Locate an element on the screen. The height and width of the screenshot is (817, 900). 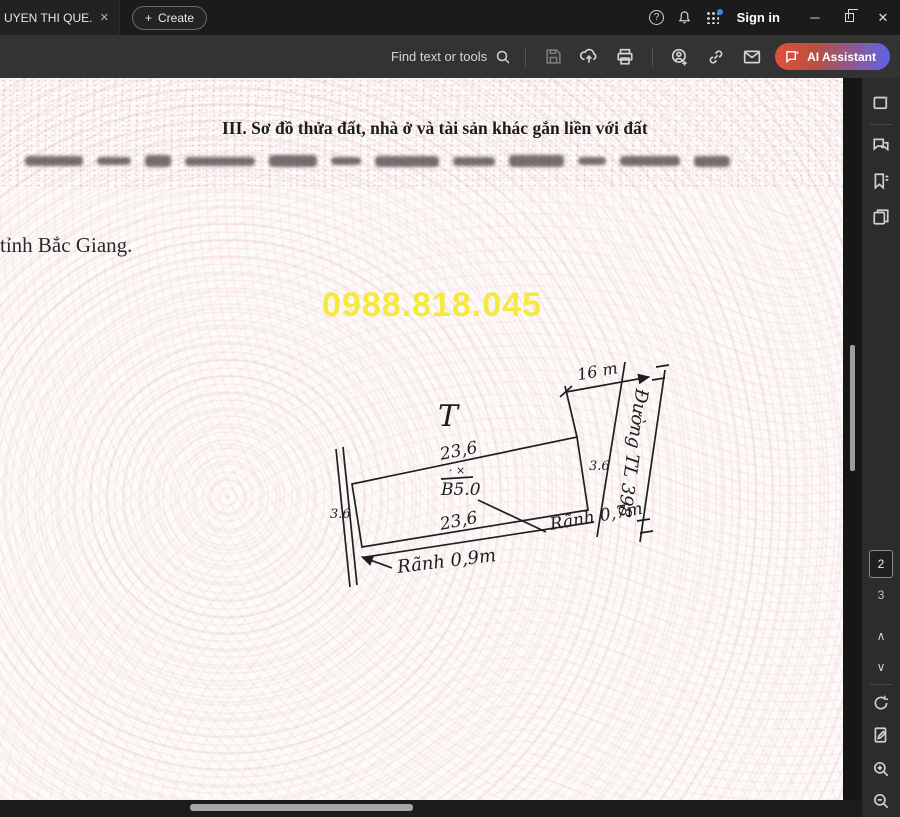
document-tab: UYEN THI QUE.pdf ✕ is located at coordinates (60, 17).